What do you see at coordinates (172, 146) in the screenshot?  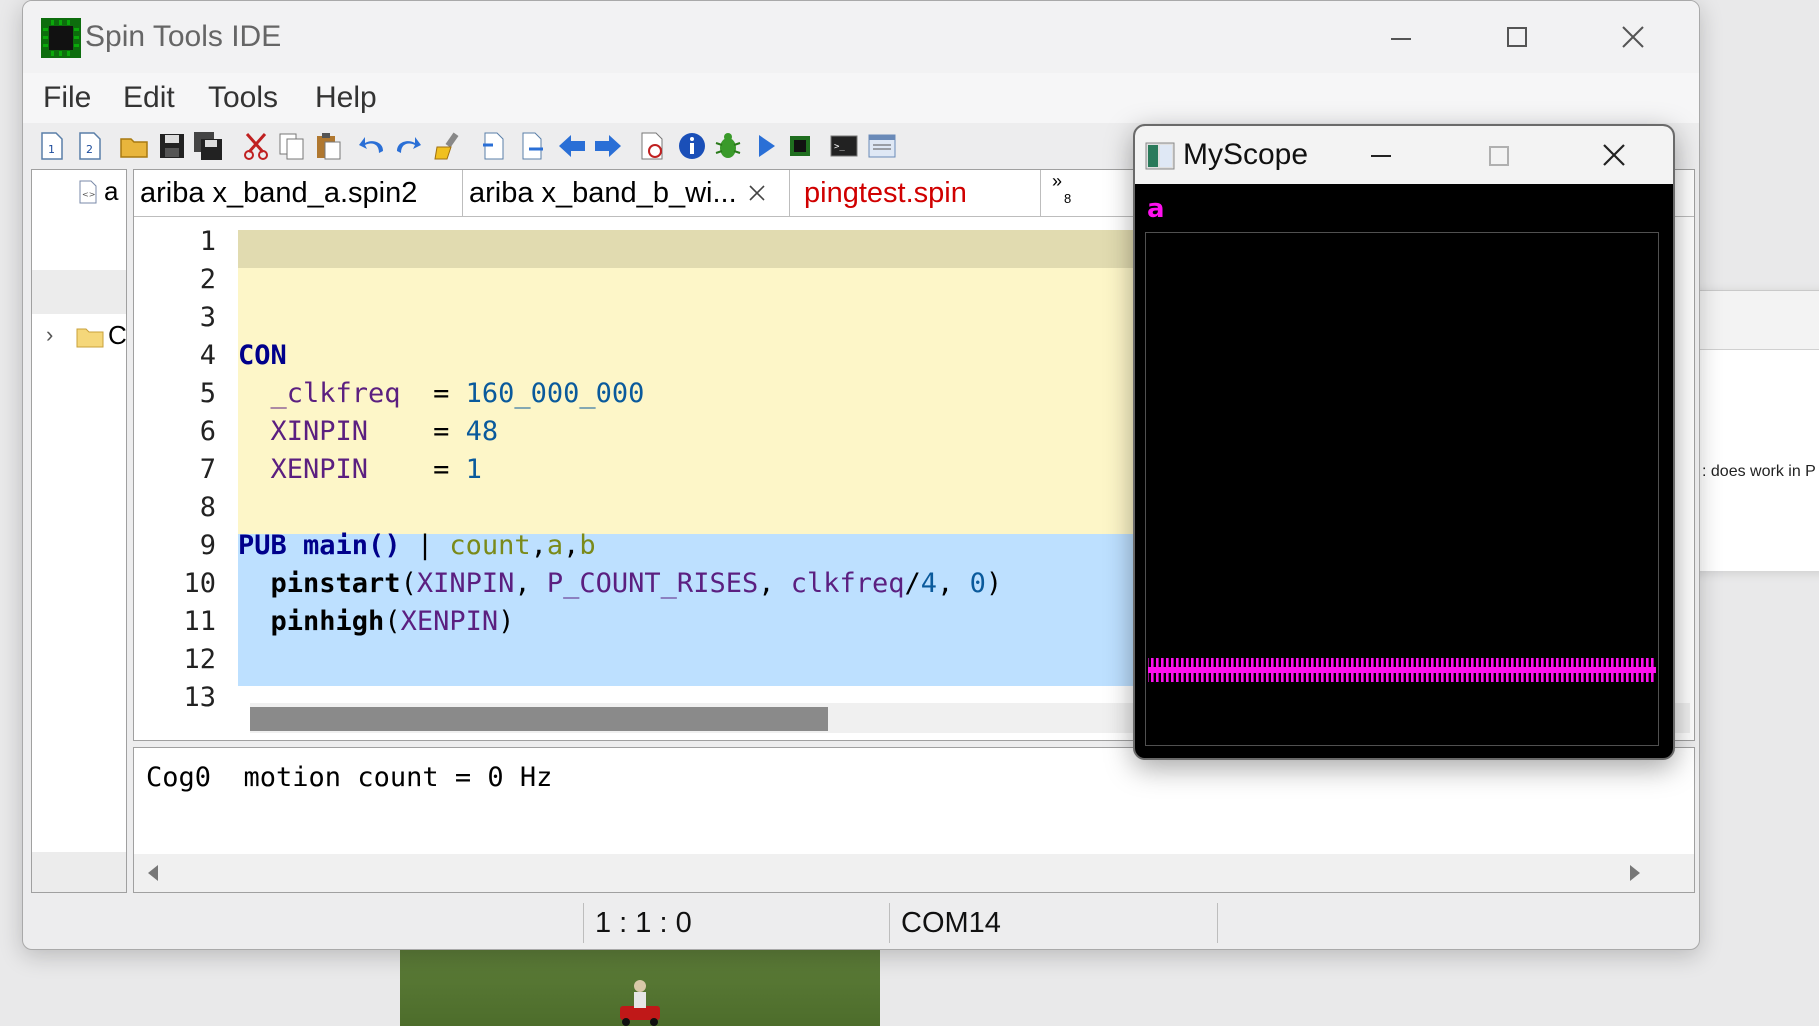 I see `save-icon` at bounding box center [172, 146].